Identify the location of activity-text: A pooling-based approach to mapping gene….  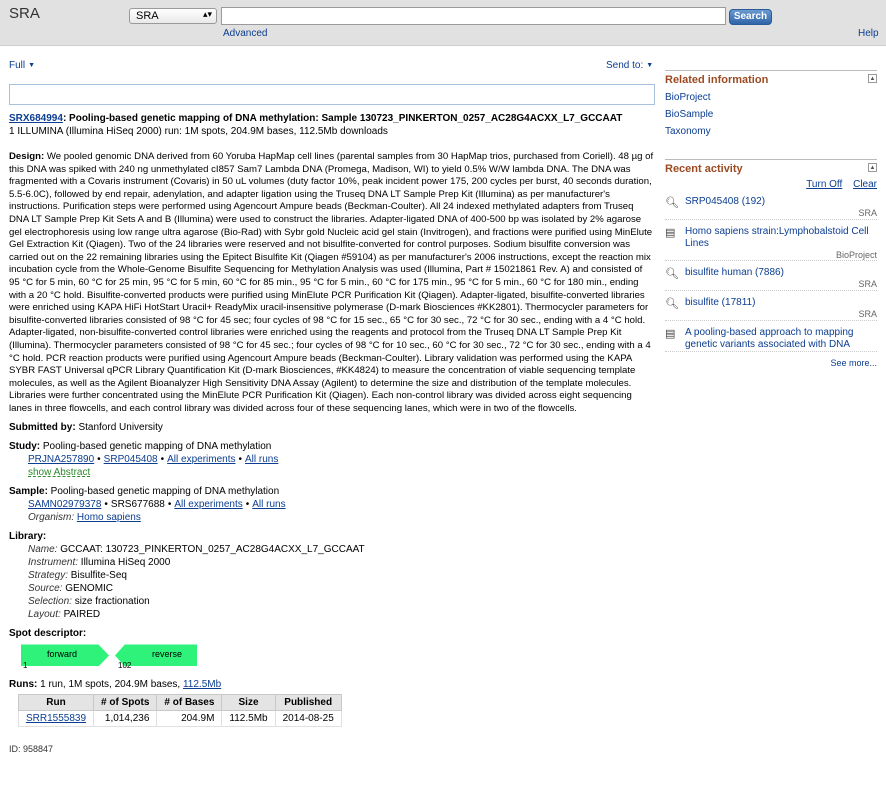
(769, 338).